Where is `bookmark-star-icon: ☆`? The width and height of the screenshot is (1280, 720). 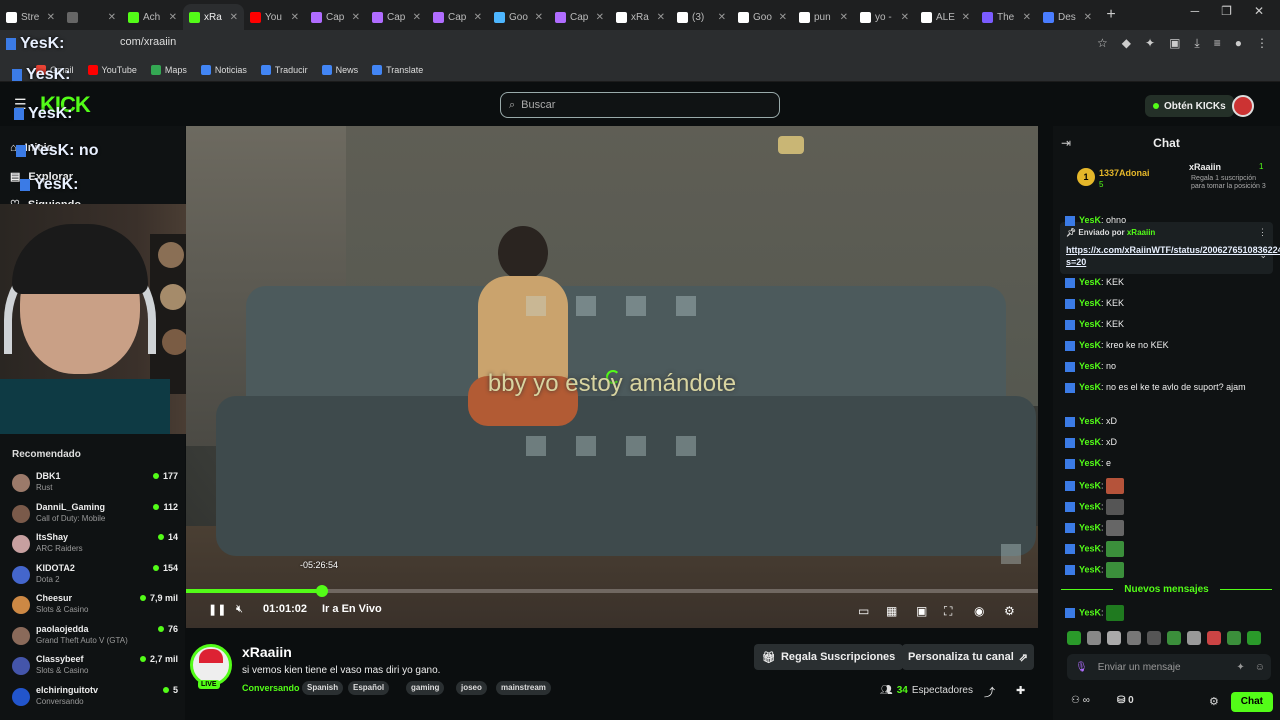
bookmark-star-icon: ☆ is located at coordinates (1102, 43).